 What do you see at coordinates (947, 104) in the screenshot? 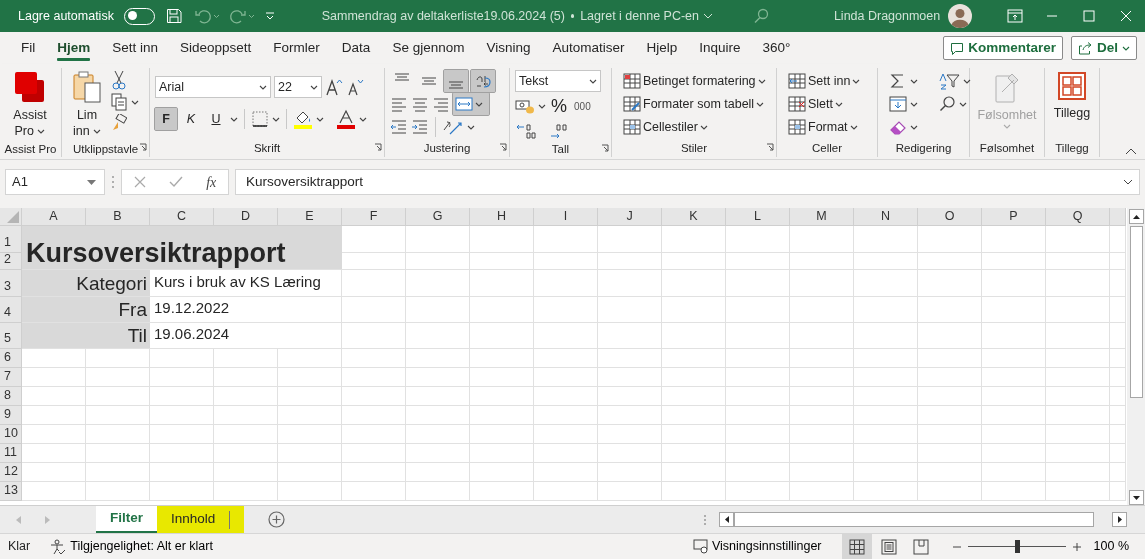
I see `search-icon` at bounding box center [947, 104].